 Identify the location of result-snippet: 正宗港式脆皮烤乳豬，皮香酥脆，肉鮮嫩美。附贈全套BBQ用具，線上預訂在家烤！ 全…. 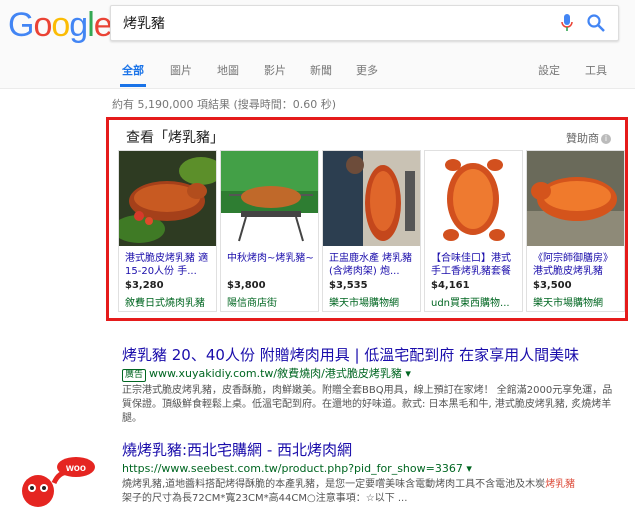
(367, 404).